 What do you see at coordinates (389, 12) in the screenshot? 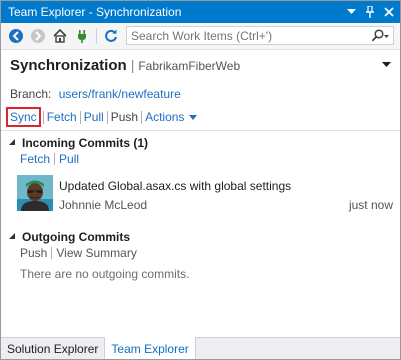
I see `close-icon` at bounding box center [389, 12].